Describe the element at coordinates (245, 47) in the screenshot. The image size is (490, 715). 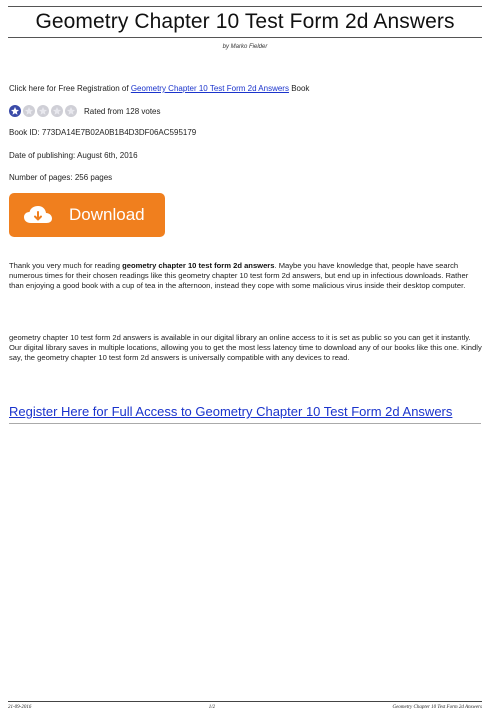
I see `byline: by Marko Fielder` at that location.